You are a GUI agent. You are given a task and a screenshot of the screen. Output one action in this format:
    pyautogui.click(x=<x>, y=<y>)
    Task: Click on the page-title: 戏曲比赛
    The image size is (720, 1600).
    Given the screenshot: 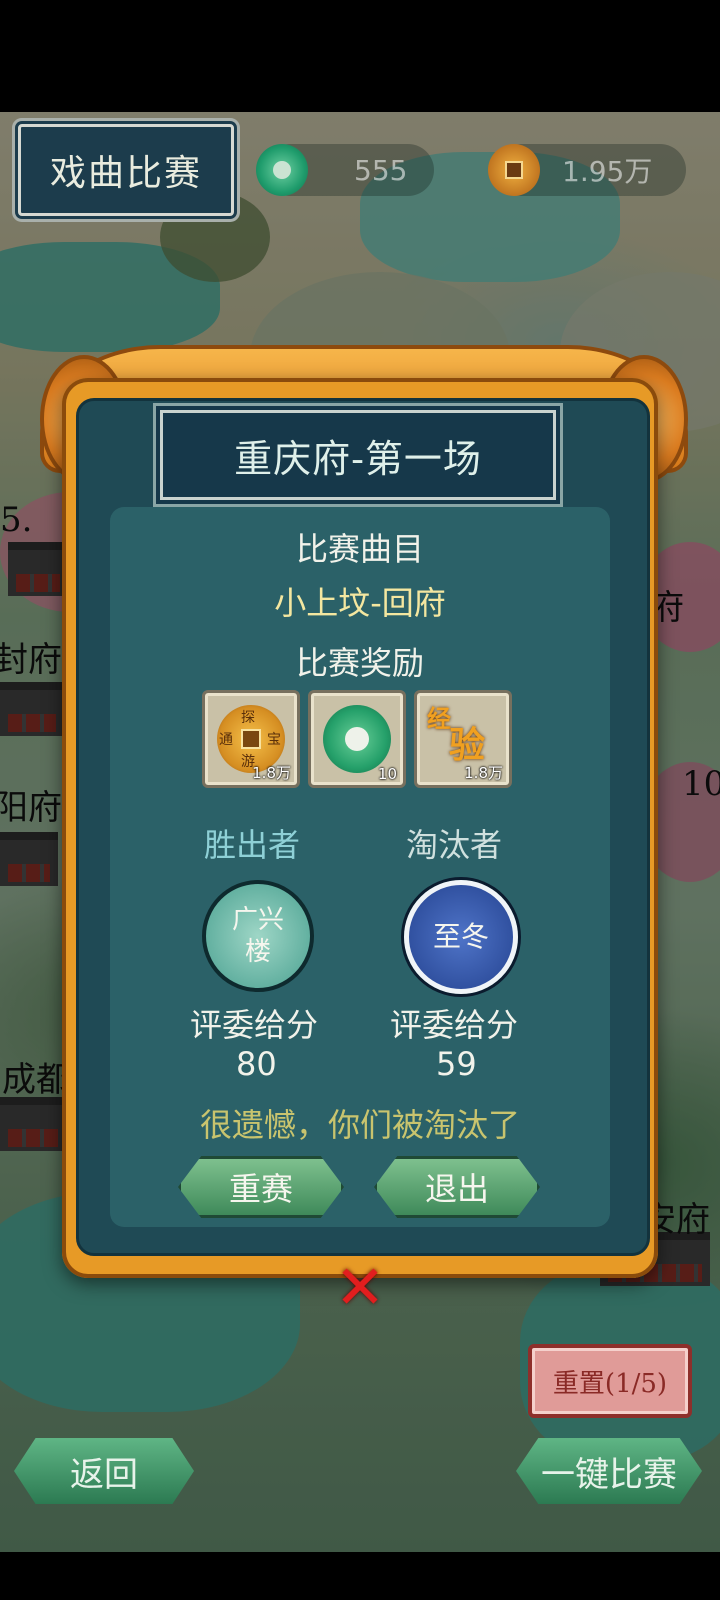 What is the action you would take?
    pyautogui.click(x=126, y=170)
    